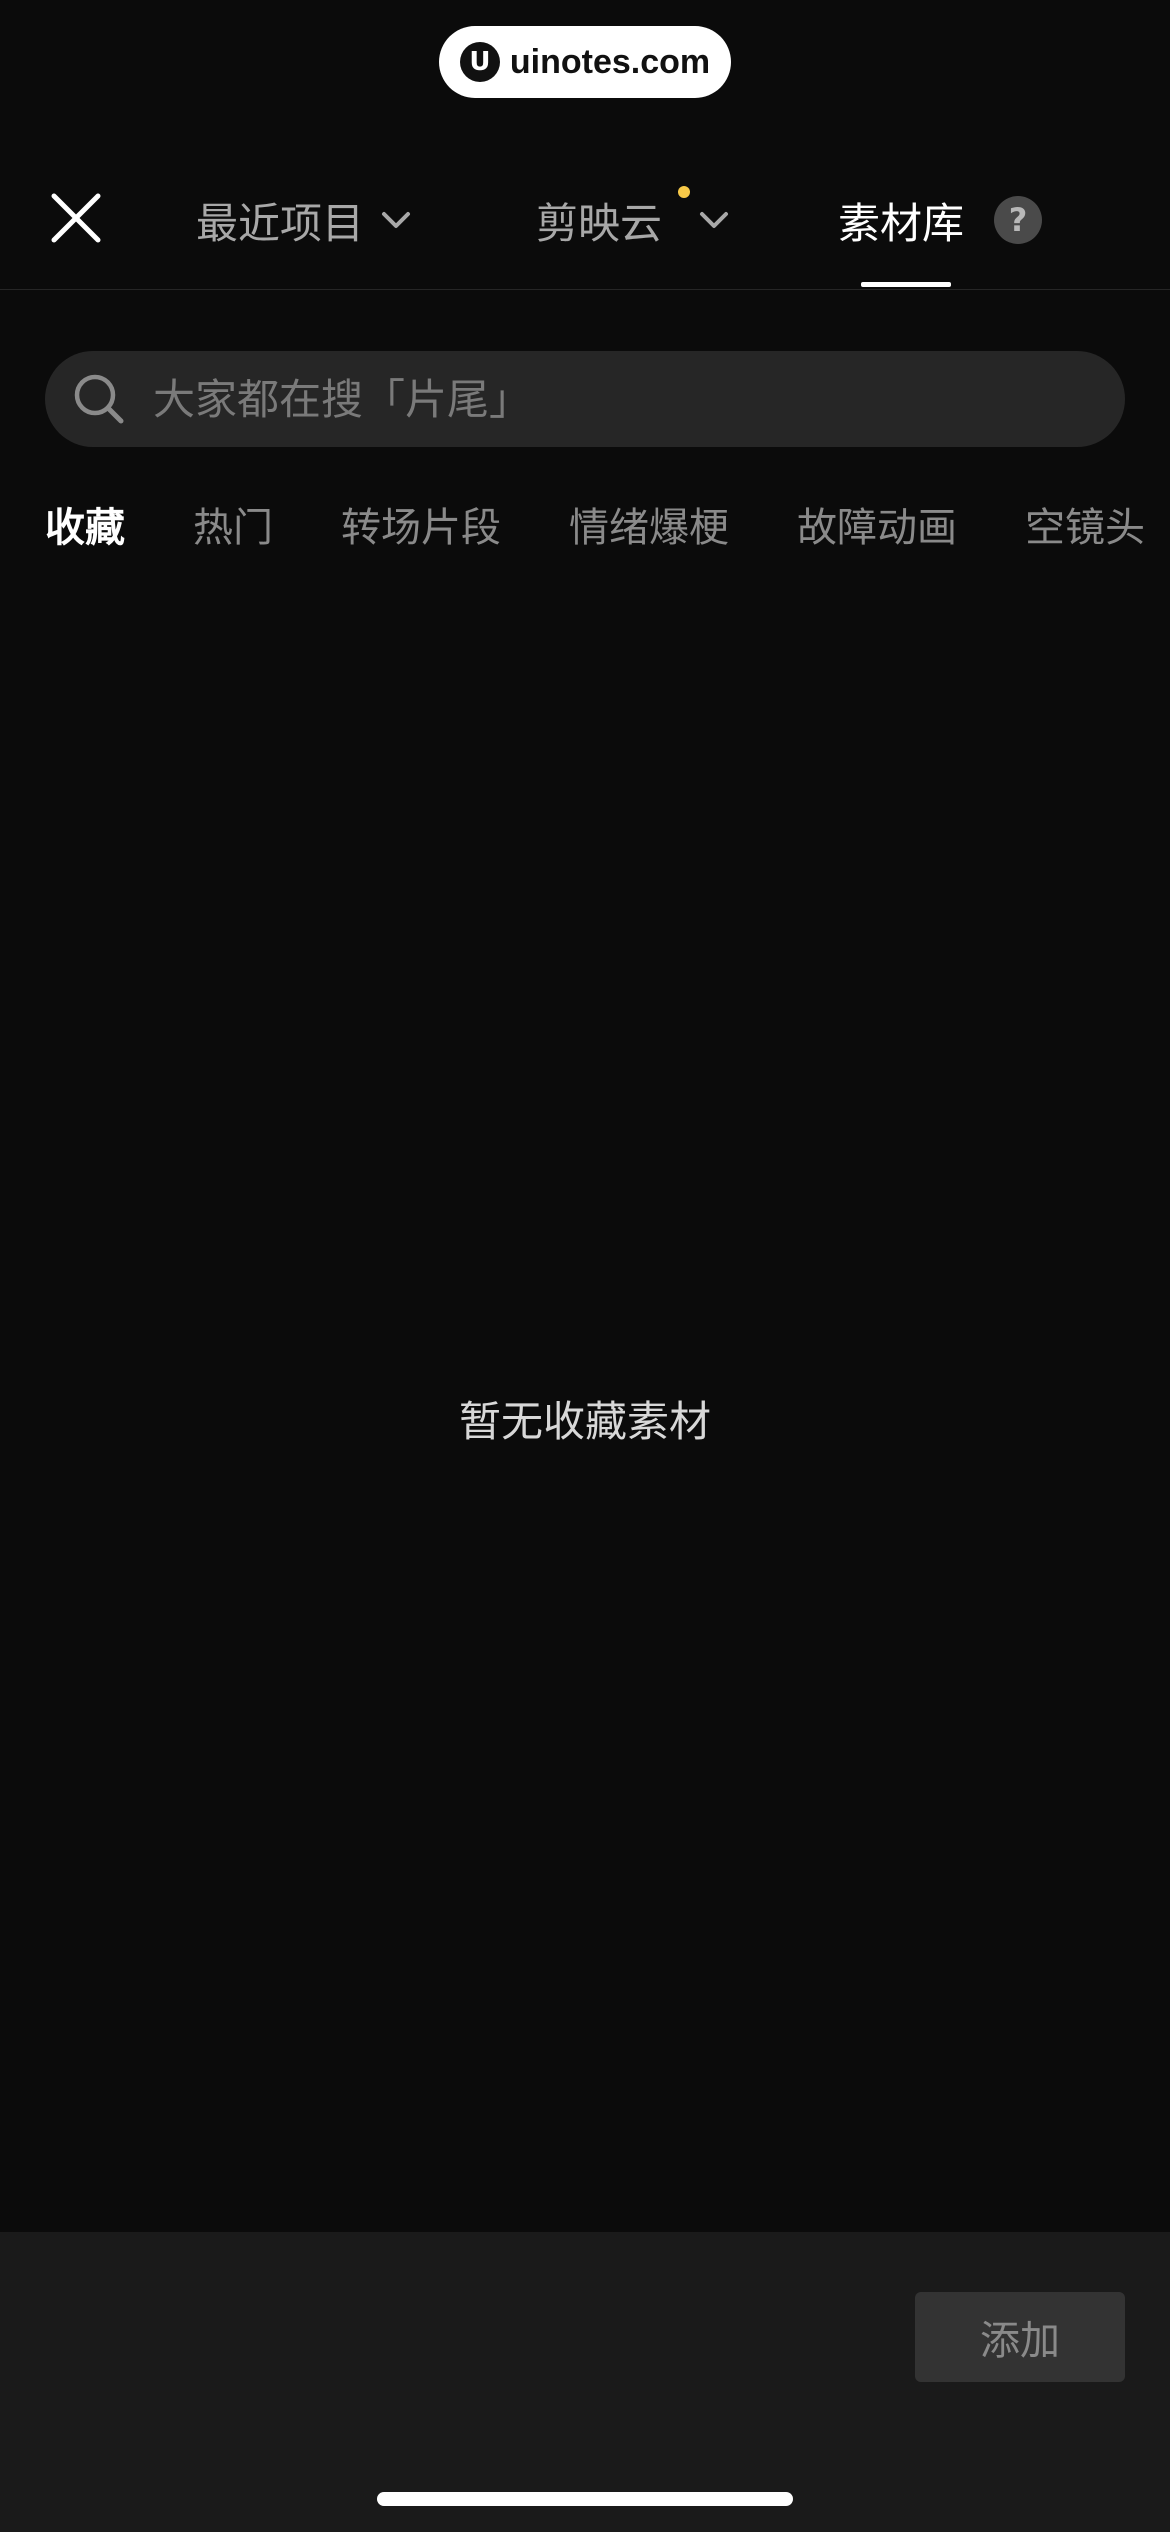 The width and height of the screenshot is (1170, 2532). Describe the element at coordinates (610, 61) in the screenshot. I see `watermark-text: uinotes.com` at that location.